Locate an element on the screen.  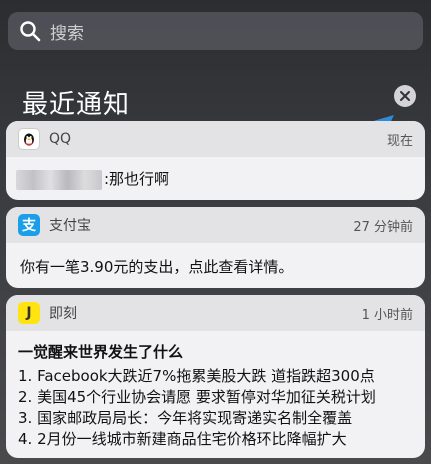
notification-time: 27 分钟前 is located at coordinates (383, 227).